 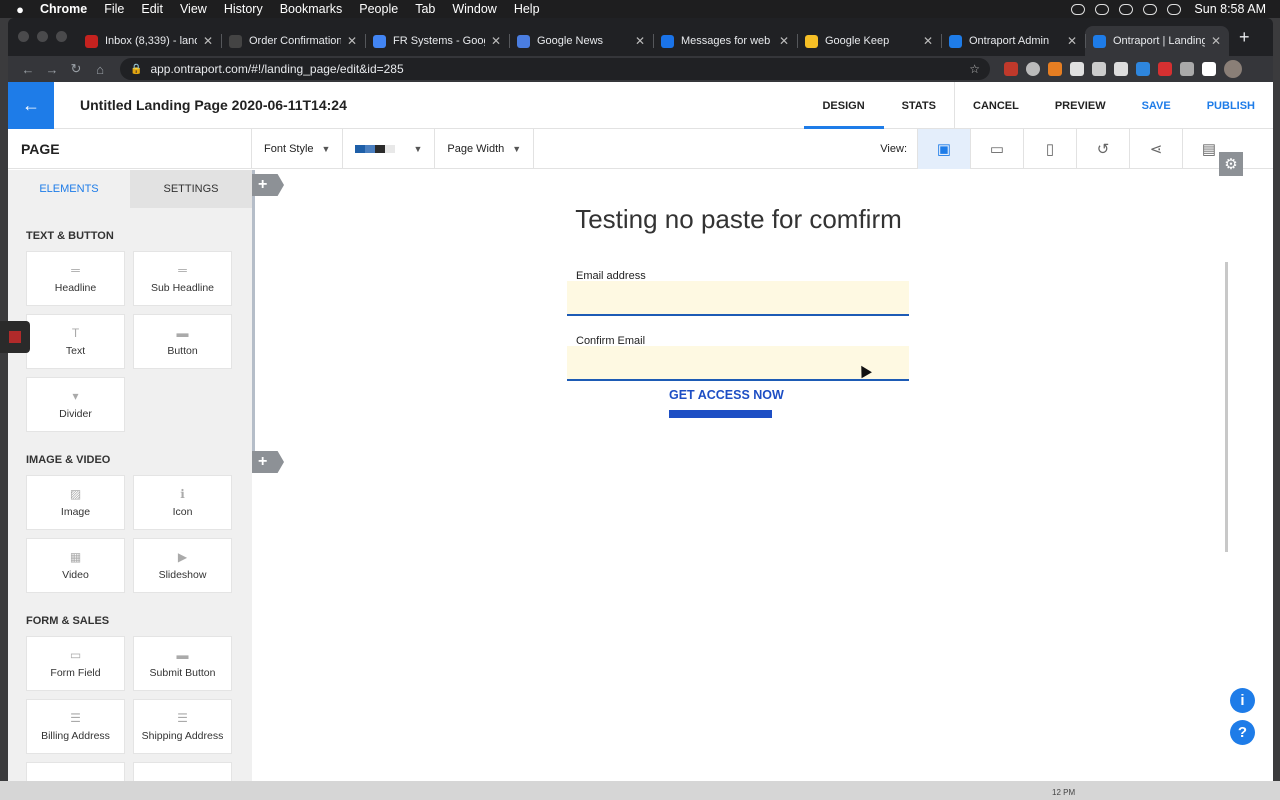 What do you see at coordinates (474, 9) in the screenshot?
I see `menu-window: Window` at bounding box center [474, 9].